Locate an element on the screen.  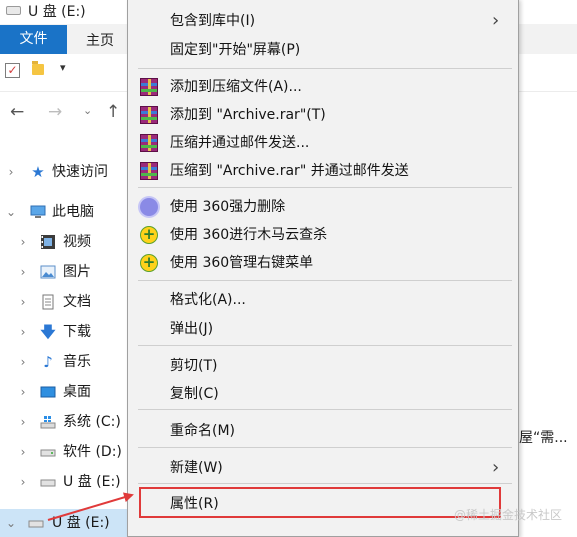
red-arrow-icon is located at coordinates (90, 506).